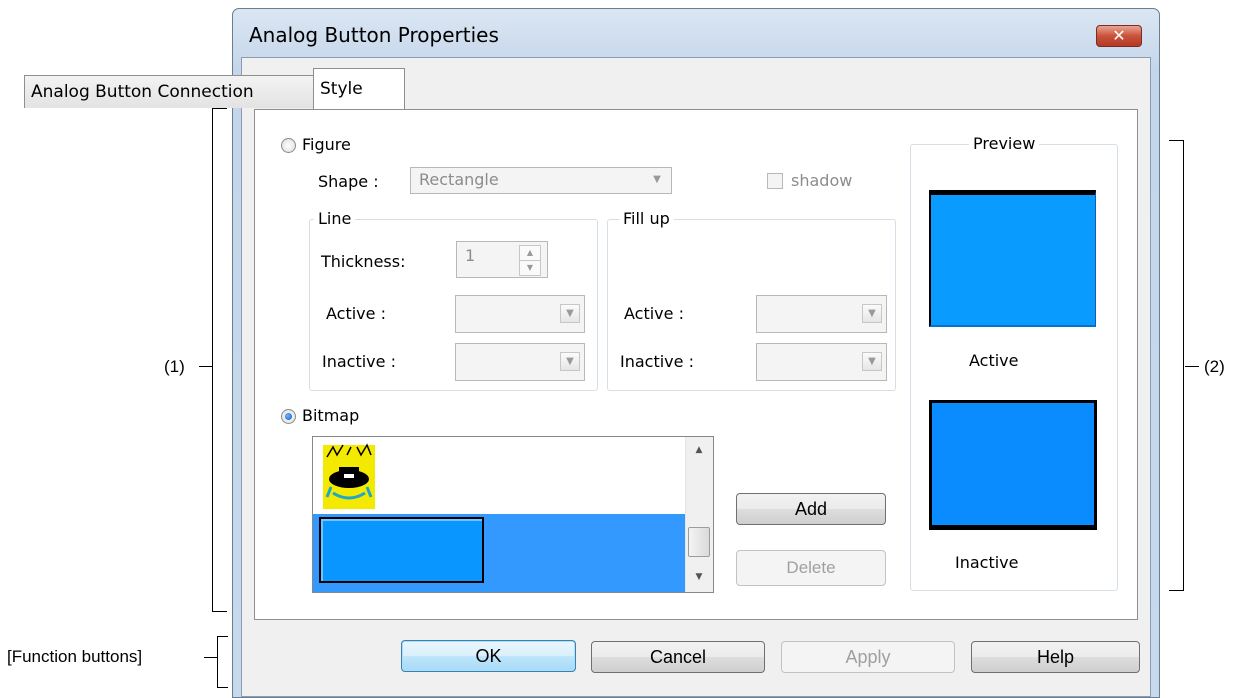 The image size is (1237, 698). Describe the element at coordinates (520, 362) in the screenshot. I see `line-inactive-dropdown: ▼` at that location.